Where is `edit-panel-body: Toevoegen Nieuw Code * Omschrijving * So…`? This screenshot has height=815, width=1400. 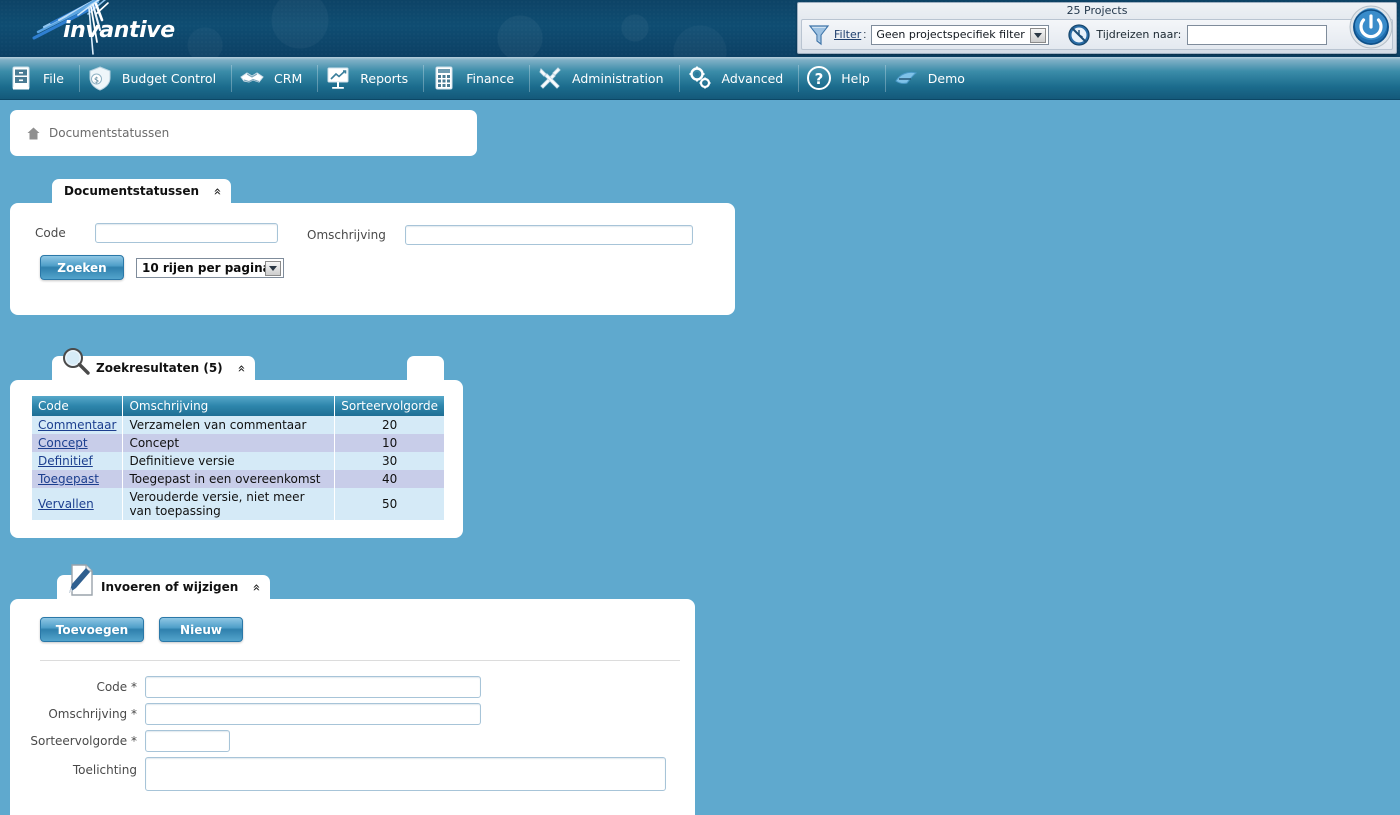
edit-panel-body: Toevoegen Nieuw Code * Omschrijving * So… is located at coordinates (352, 707).